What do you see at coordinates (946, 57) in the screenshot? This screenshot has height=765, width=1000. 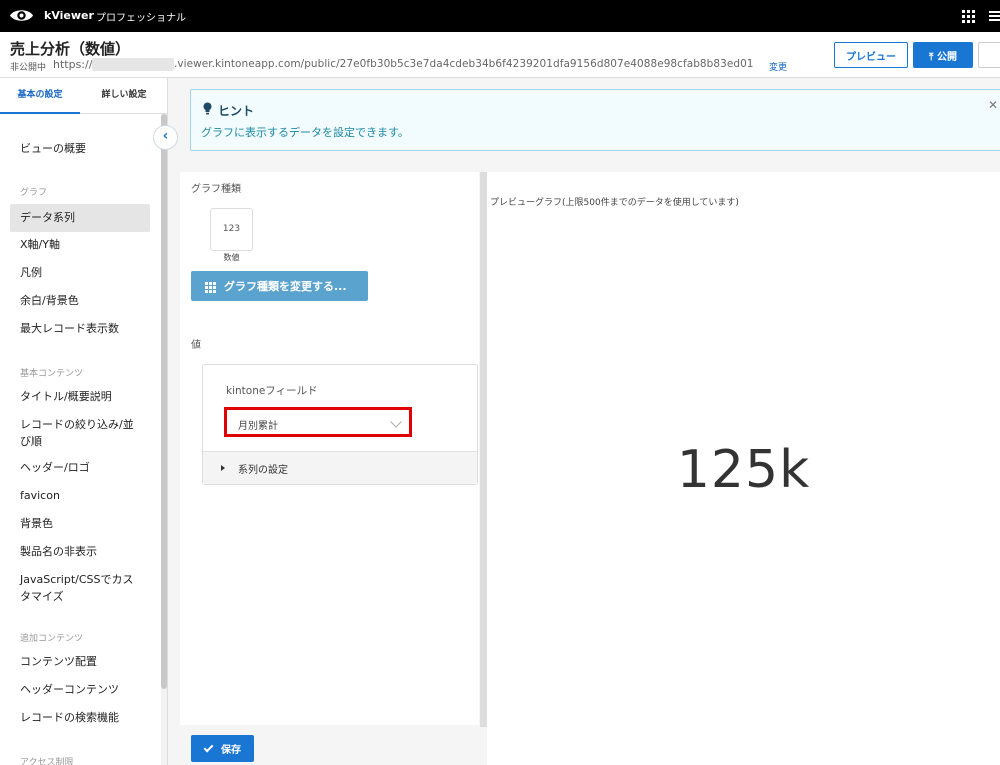 I see `publish-label: 公開` at bounding box center [946, 57].